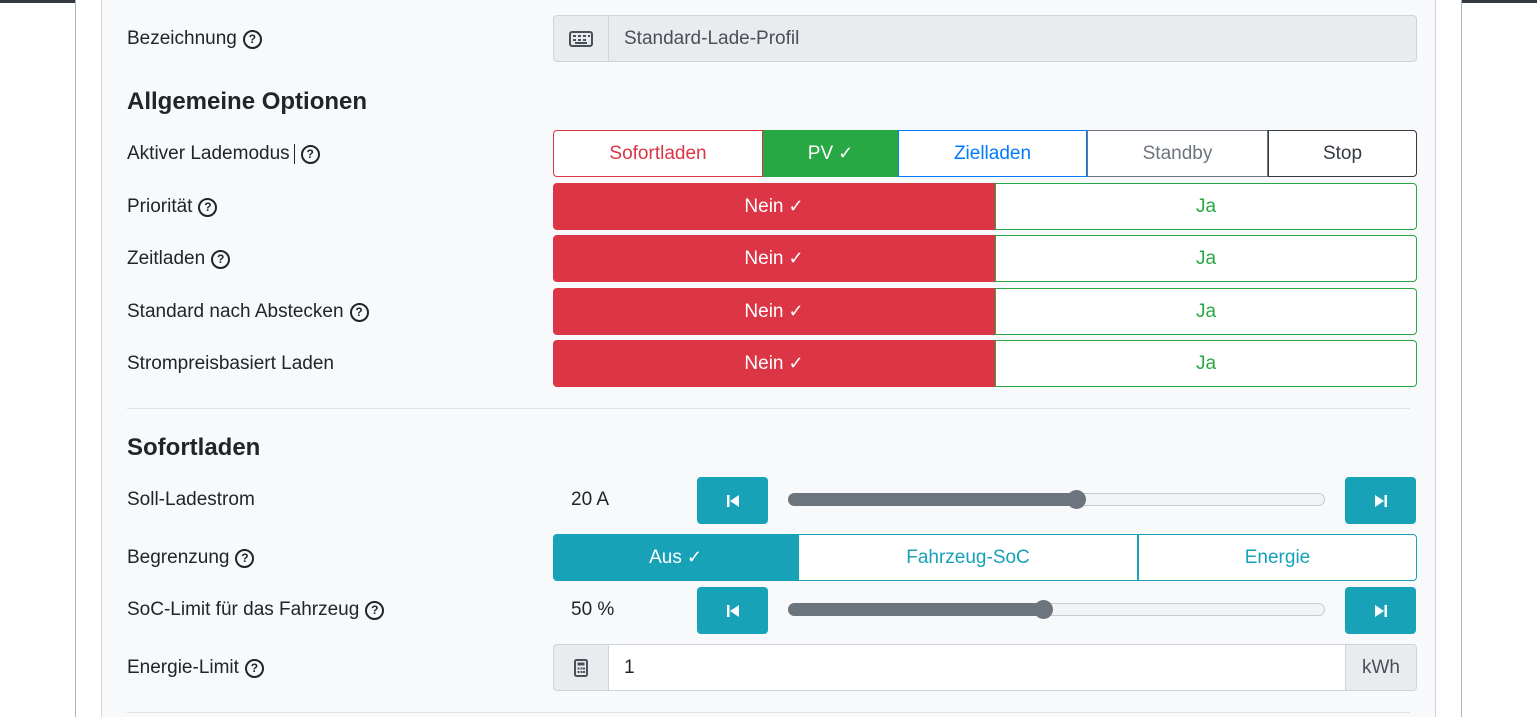 Image resolution: width=1537 pixels, height=717 pixels. What do you see at coordinates (977, 667) in the screenshot?
I see `energie-input: 1` at bounding box center [977, 667].